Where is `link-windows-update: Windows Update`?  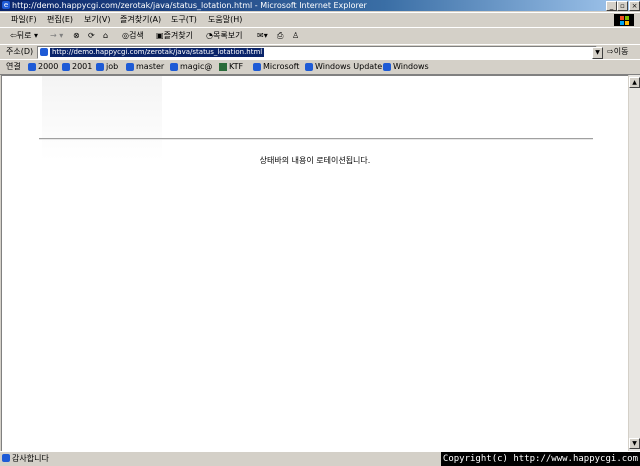 link-windows-update: Windows Update is located at coordinates (343, 67).